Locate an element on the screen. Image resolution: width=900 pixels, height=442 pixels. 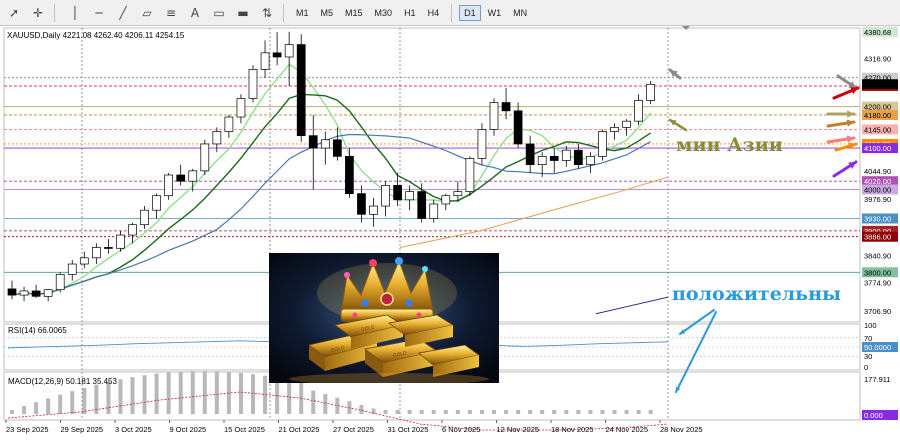
timeframe-d1: D1 is located at coordinates (470, 12).